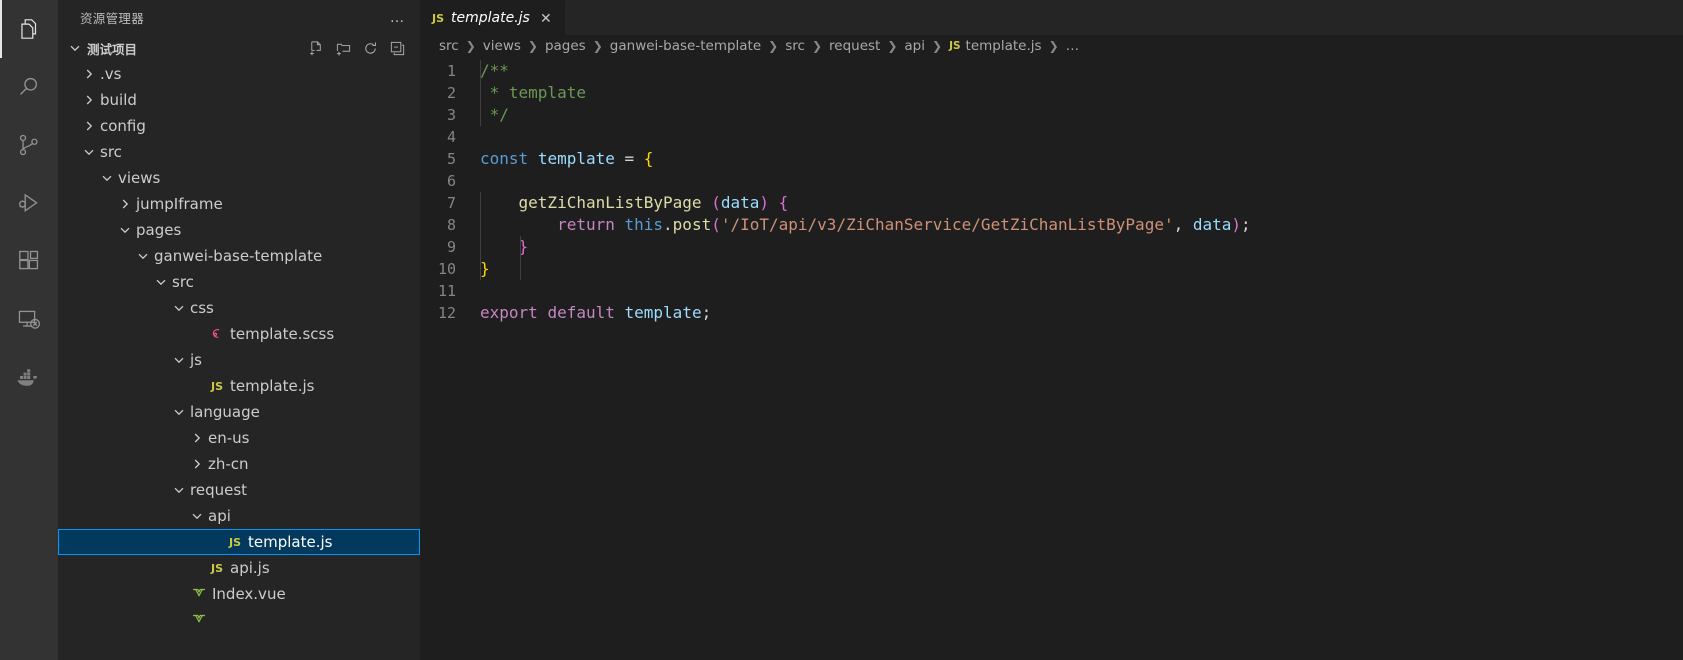 This screenshot has height=660, width=1683. What do you see at coordinates (546, 18) in the screenshot?
I see `close-icon: ✕` at bounding box center [546, 18].